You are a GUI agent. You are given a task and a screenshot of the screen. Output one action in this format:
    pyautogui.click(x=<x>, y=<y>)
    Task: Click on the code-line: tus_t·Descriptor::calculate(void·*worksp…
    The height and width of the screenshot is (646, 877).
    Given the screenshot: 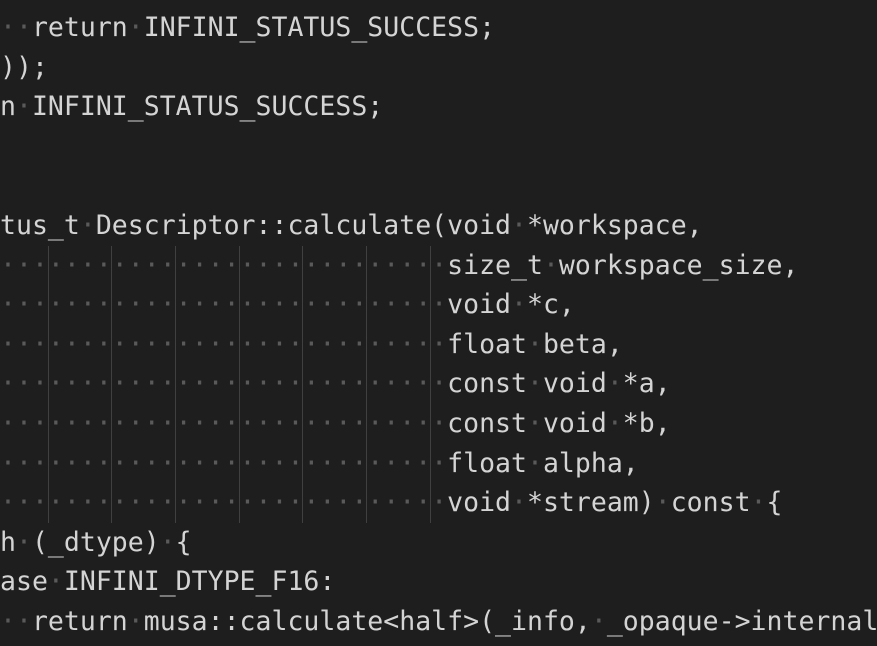 What is the action you would take?
    pyautogui.click(x=351, y=226)
    